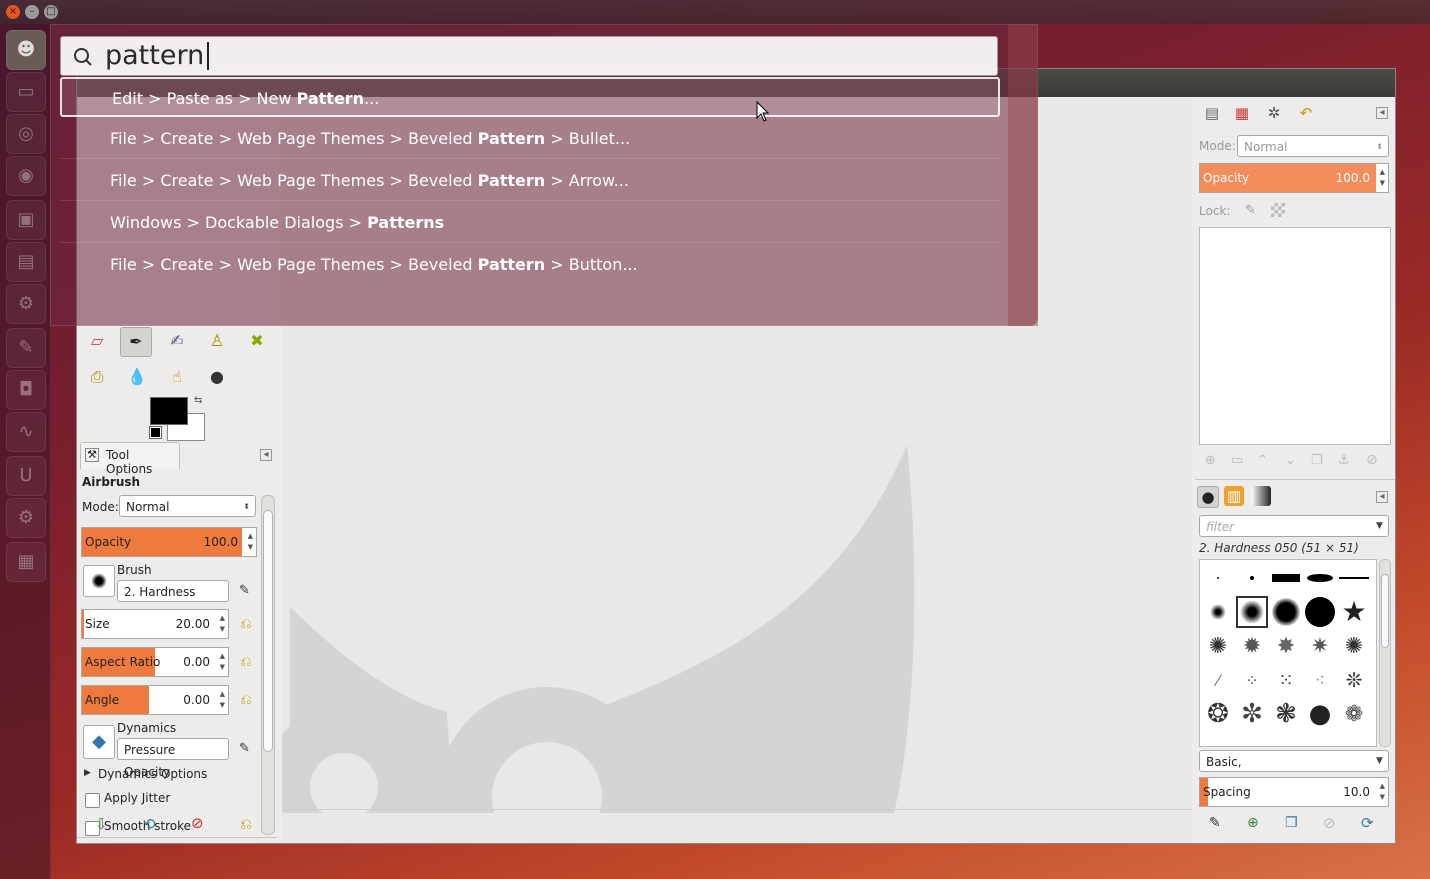 The width and height of the screenshot is (1430, 879). What do you see at coordinates (1237, 460) in the screenshot?
I see `new-group-icon: ▭` at bounding box center [1237, 460].